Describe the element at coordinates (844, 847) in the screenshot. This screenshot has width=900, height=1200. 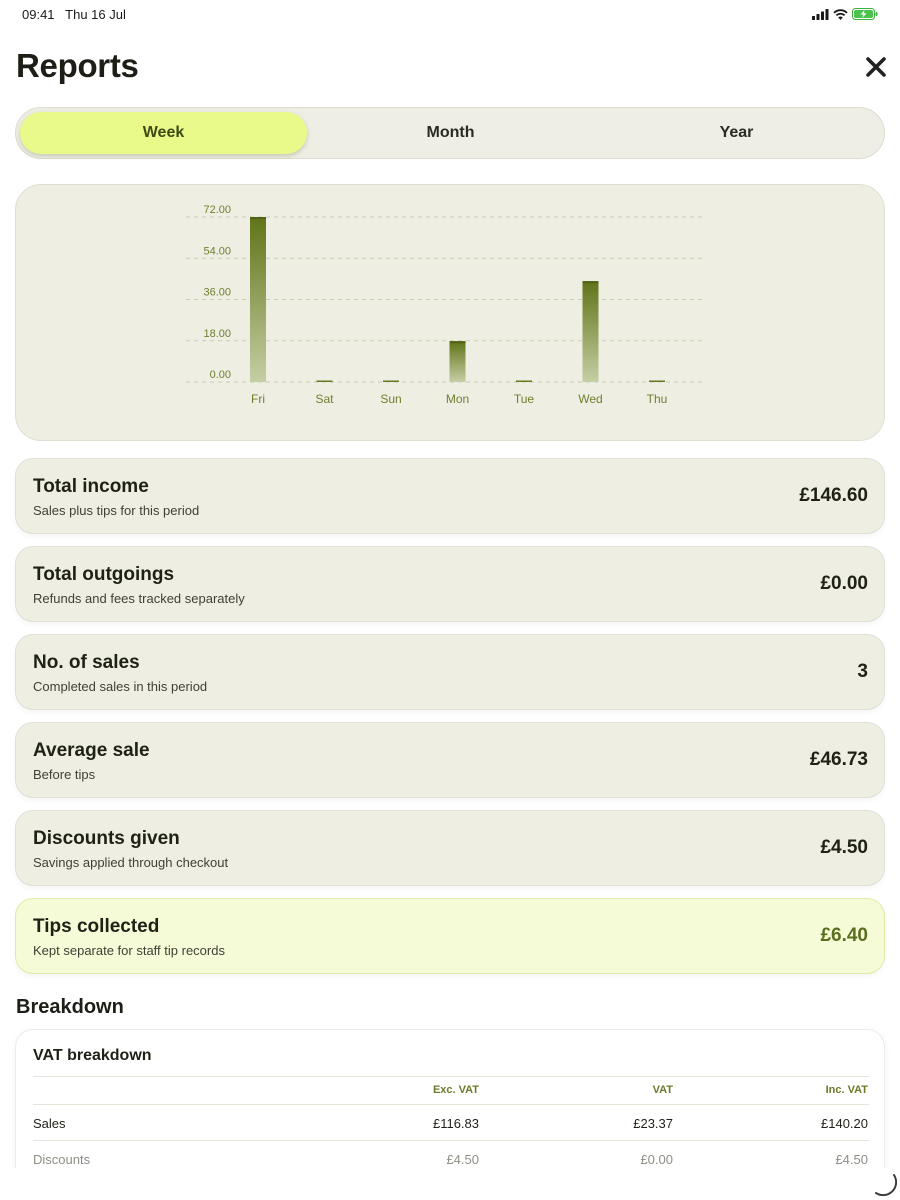
I see `stat-value: £4.50` at that location.